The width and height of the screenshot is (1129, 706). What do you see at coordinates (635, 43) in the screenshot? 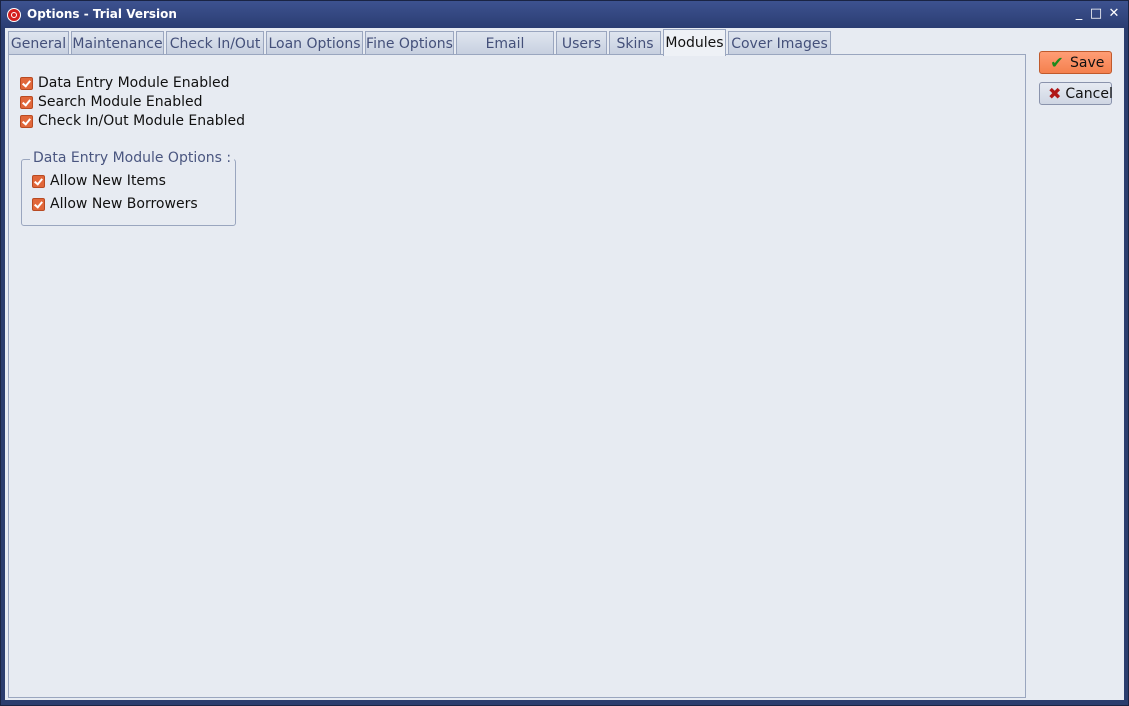
I see `tab-skins: Skins` at bounding box center [635, 43].